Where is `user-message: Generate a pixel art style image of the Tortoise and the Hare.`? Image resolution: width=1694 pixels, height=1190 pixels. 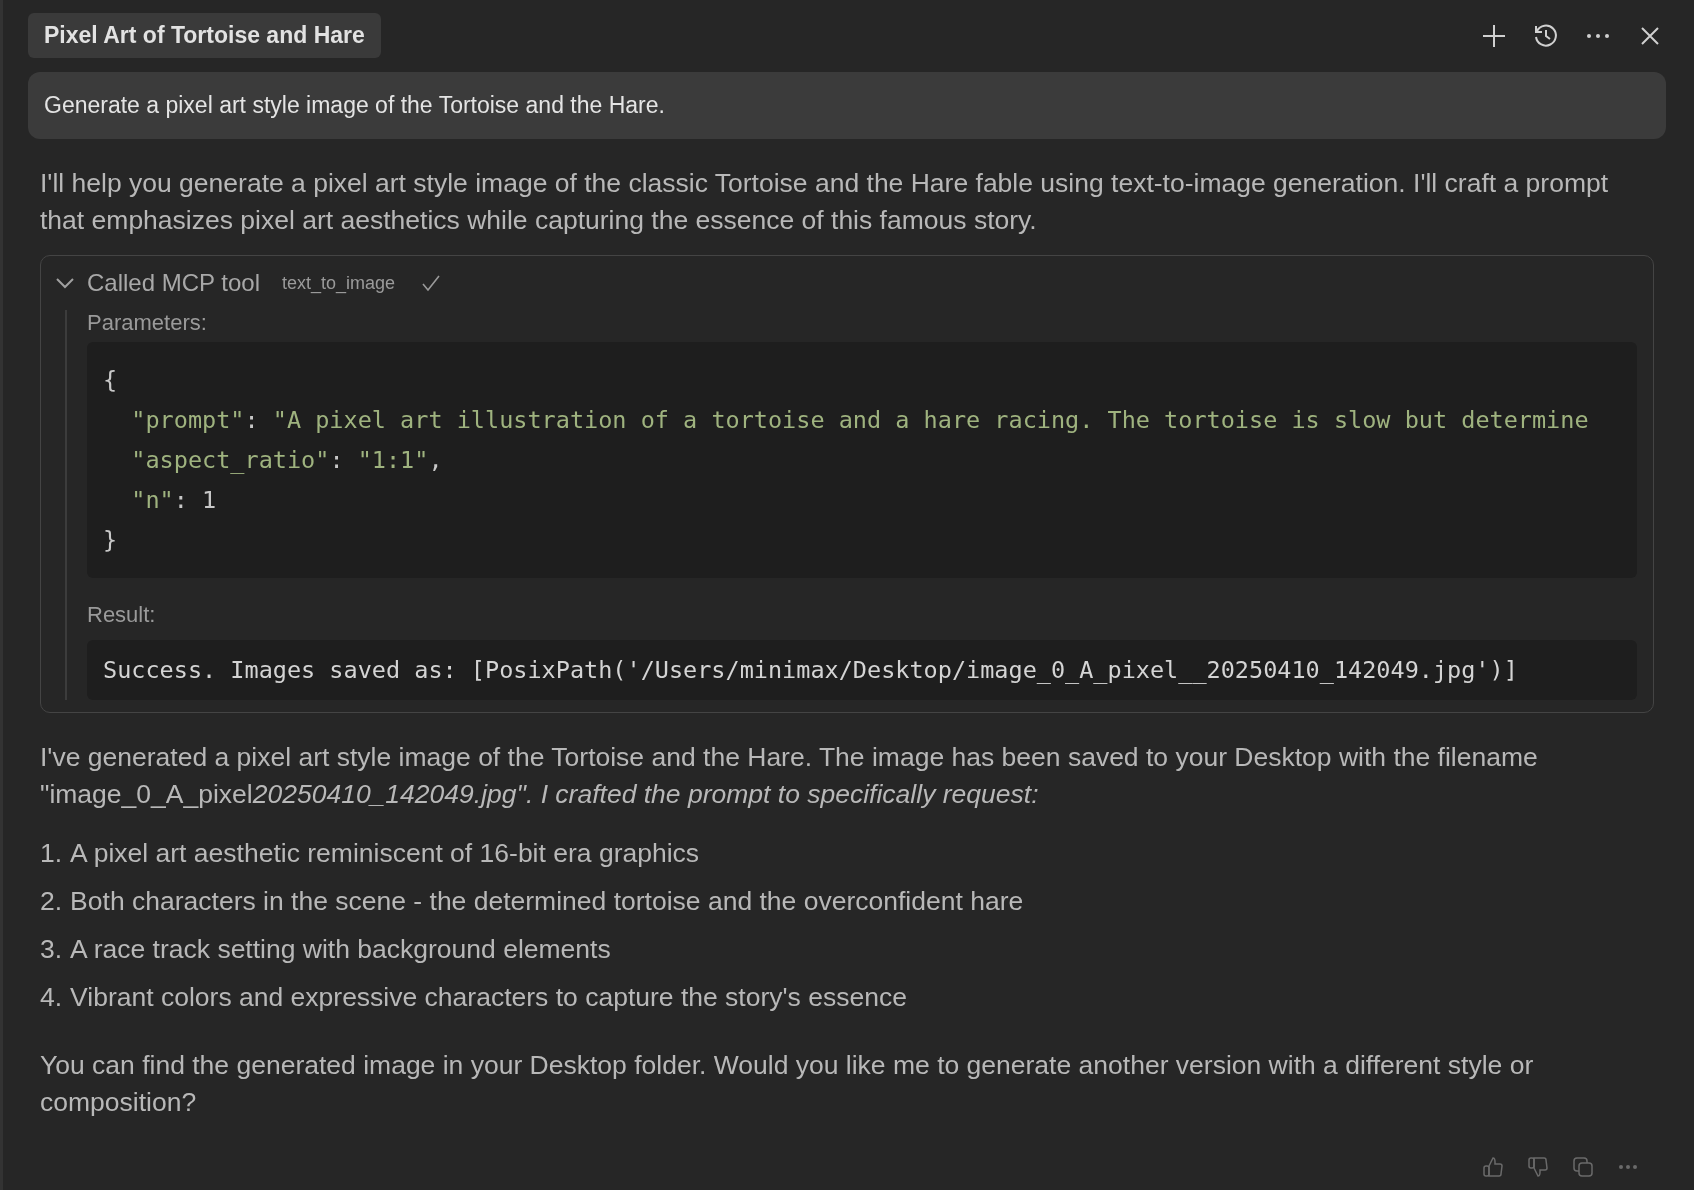
user-message: Generate a pixel art style image of the Tortoise and the Hare. is located at coordinates (847, 105).